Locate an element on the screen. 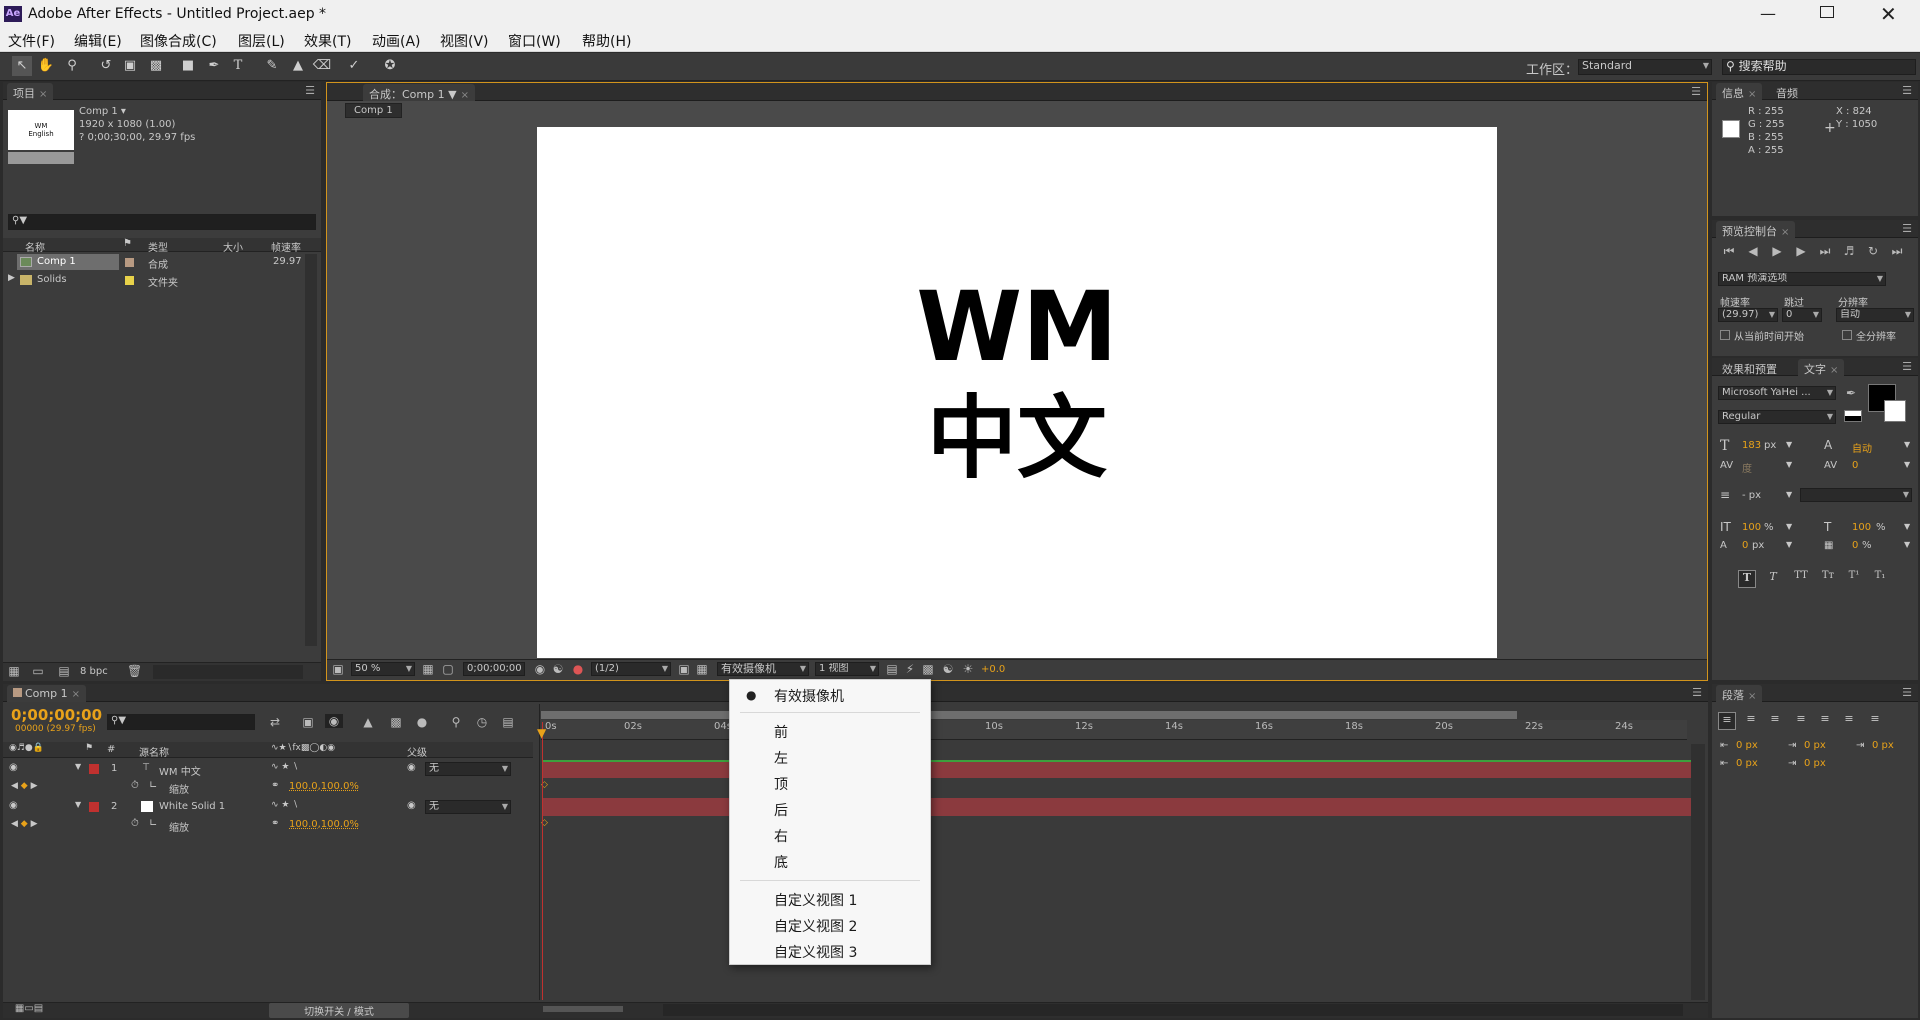  menu-window: 窗口(W) is located at coordinates (534, 41).